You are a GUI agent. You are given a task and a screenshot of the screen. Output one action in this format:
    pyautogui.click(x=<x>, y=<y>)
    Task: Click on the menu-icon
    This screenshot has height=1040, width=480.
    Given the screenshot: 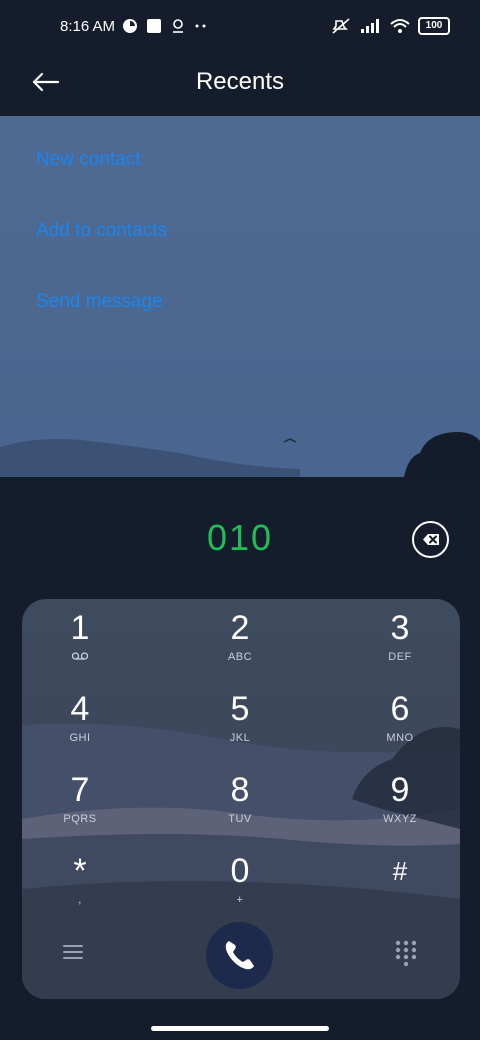 What is the action you would take?
    pyautogui.click(x=73, y=952)
    